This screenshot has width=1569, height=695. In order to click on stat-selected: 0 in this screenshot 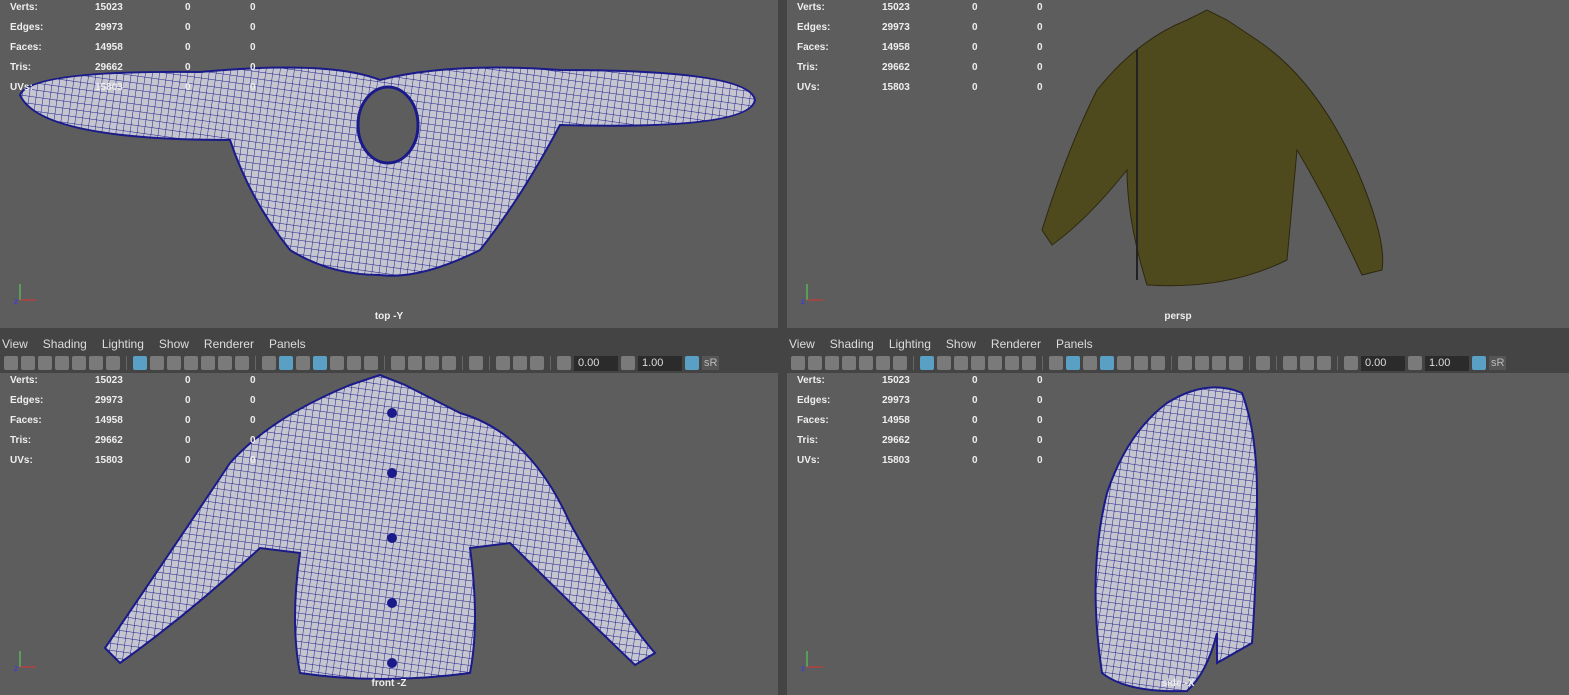, I will do `click(188, 420)`.